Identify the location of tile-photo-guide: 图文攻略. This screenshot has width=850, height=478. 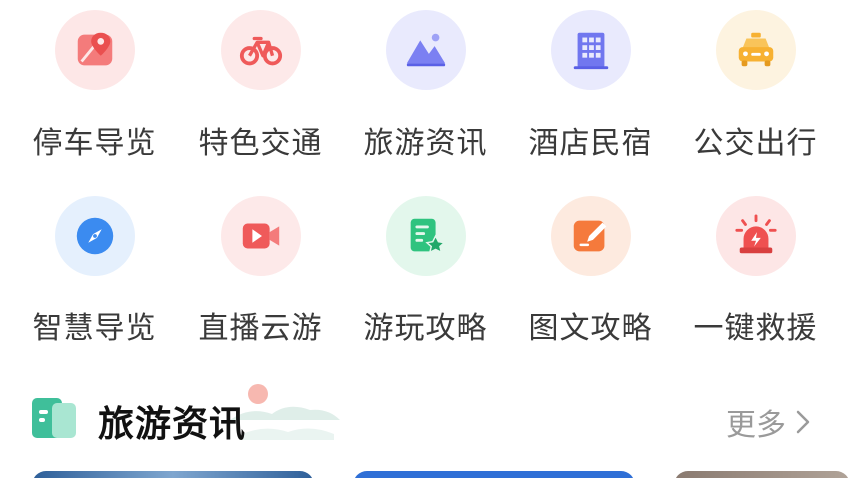
(590, 268).